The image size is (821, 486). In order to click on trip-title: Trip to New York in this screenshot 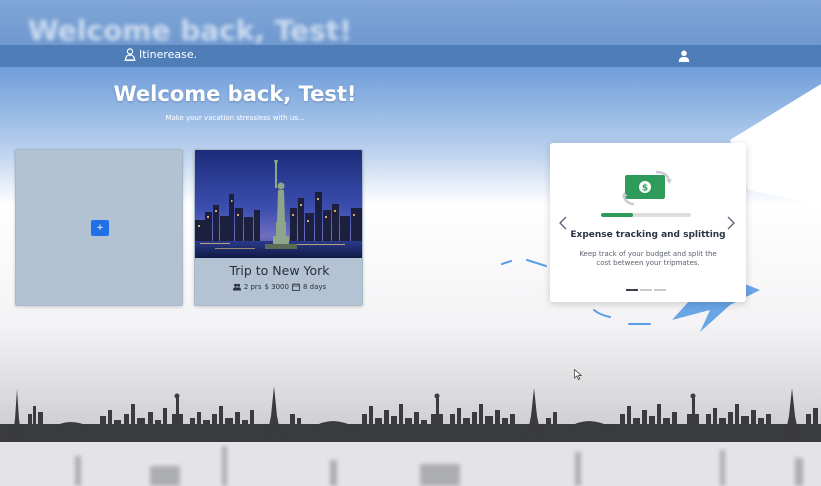, I will do `click(279, 270)`.